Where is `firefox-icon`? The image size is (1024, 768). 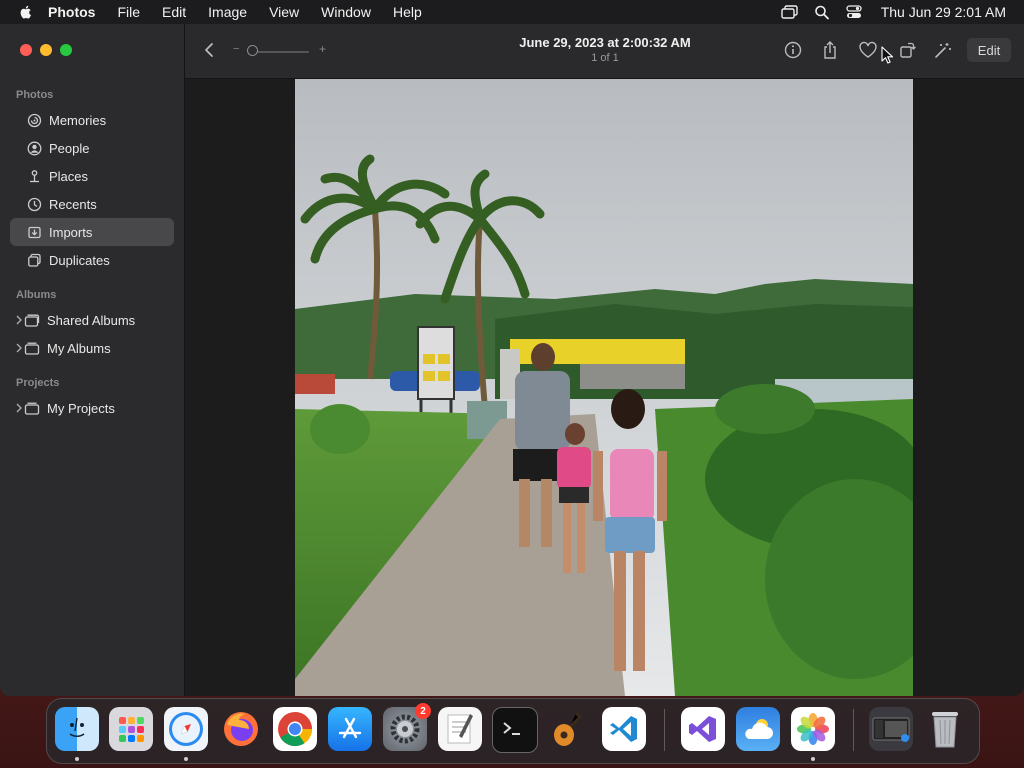 firefox-icon is located at coordinates (241, 729).